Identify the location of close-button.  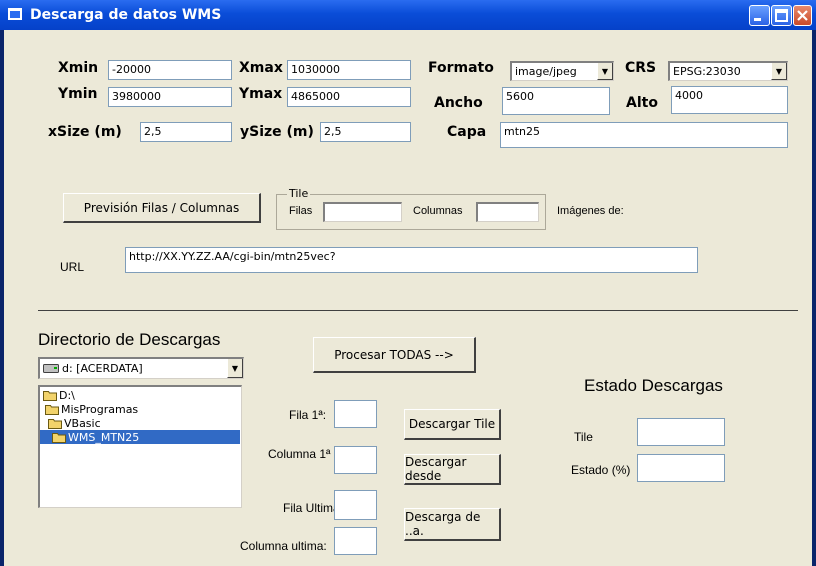
(802, 15).